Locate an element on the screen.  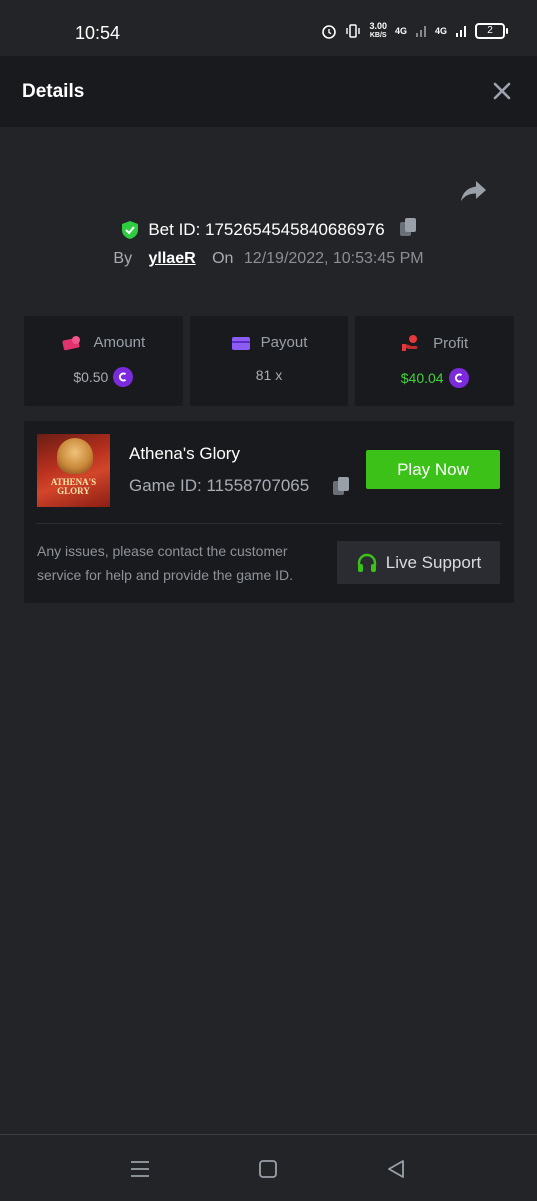
stat-payout: Payout 81 x is located at coordinates (269, 361).